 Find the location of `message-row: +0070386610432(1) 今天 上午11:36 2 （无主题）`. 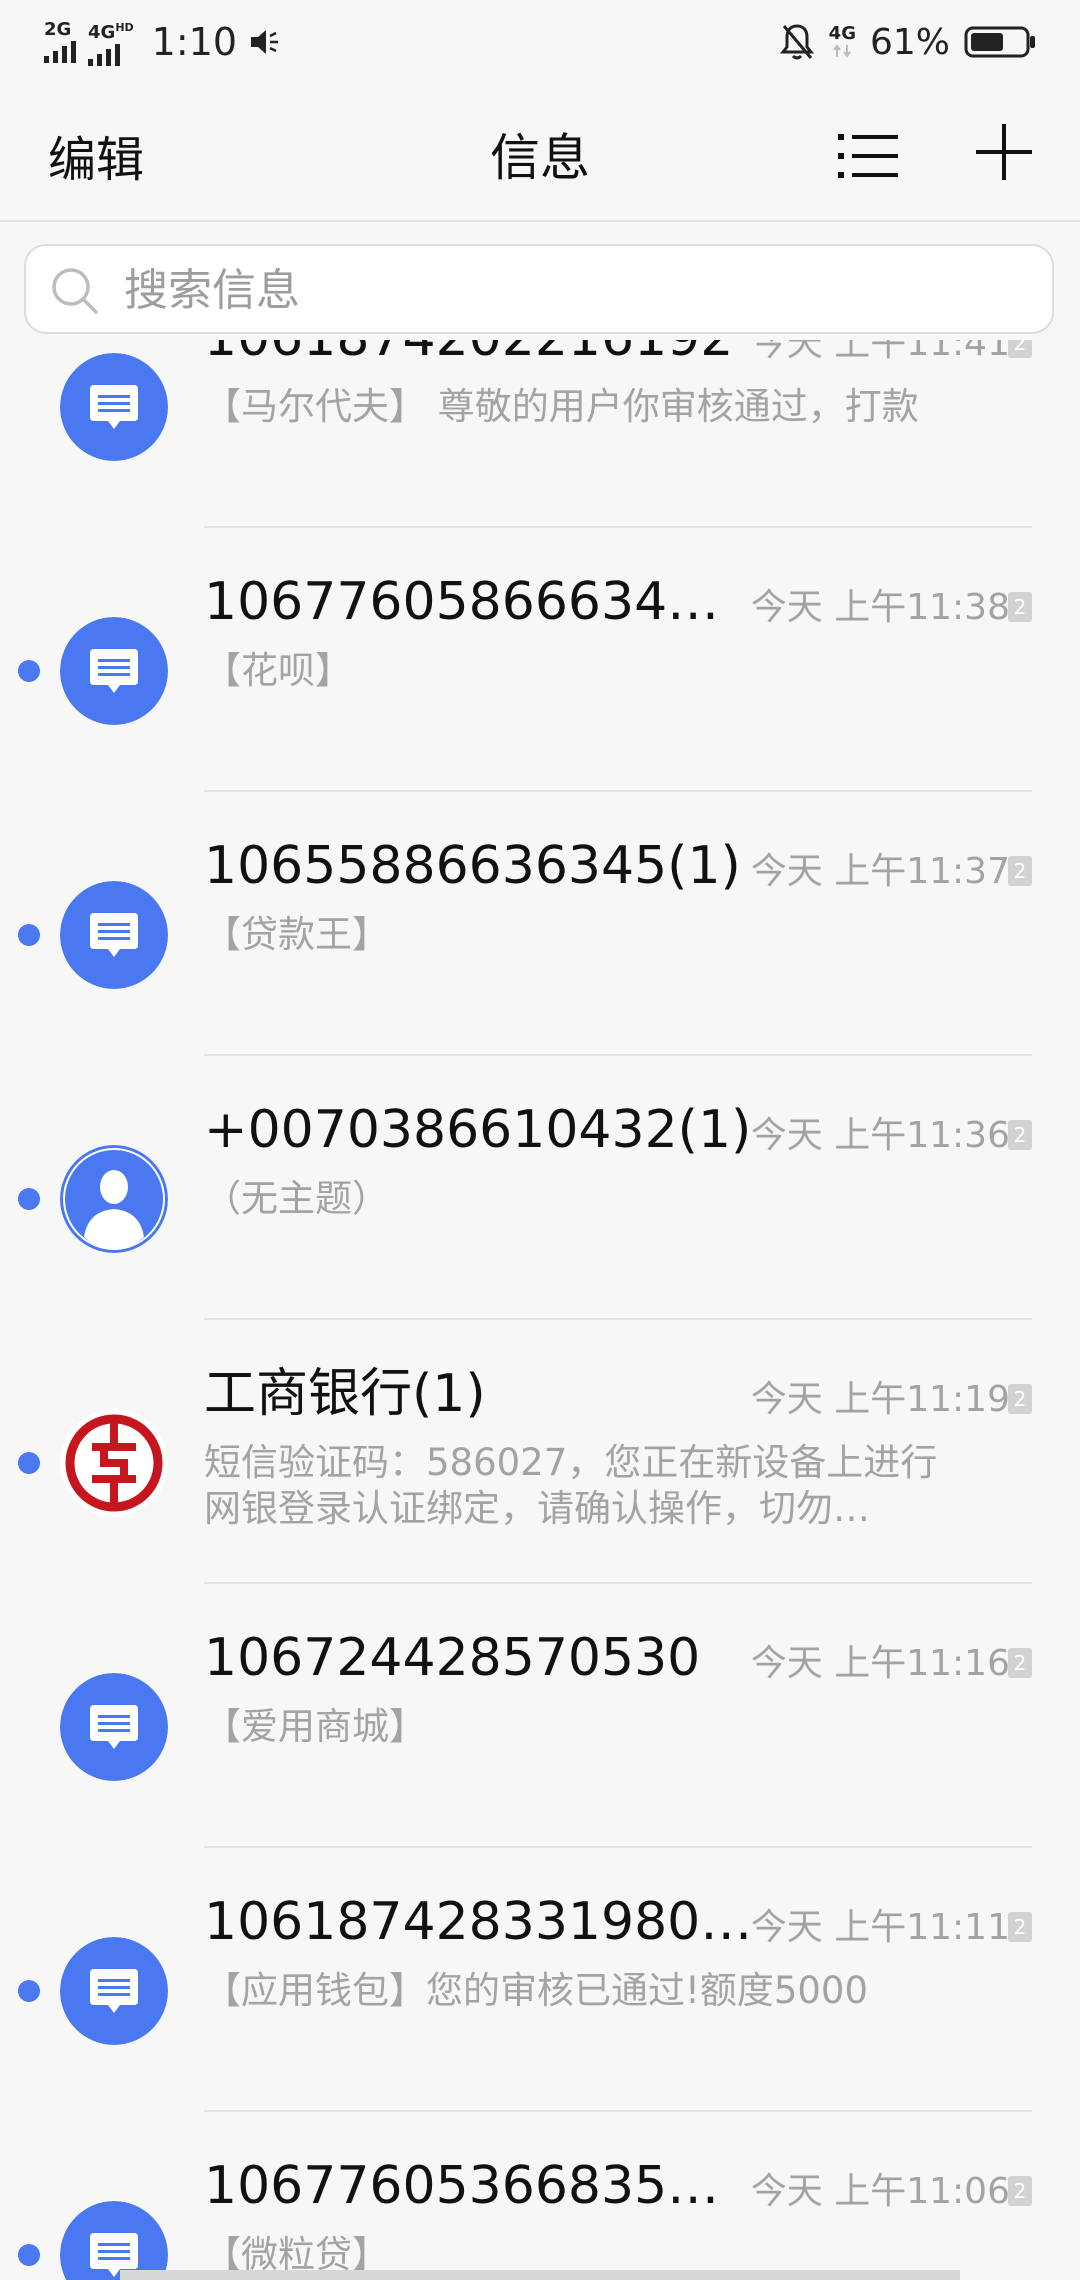

message-row: +0070386610432(1) 今天 上午11:36 2 （无主题） is located at coordinates (540, 1188).